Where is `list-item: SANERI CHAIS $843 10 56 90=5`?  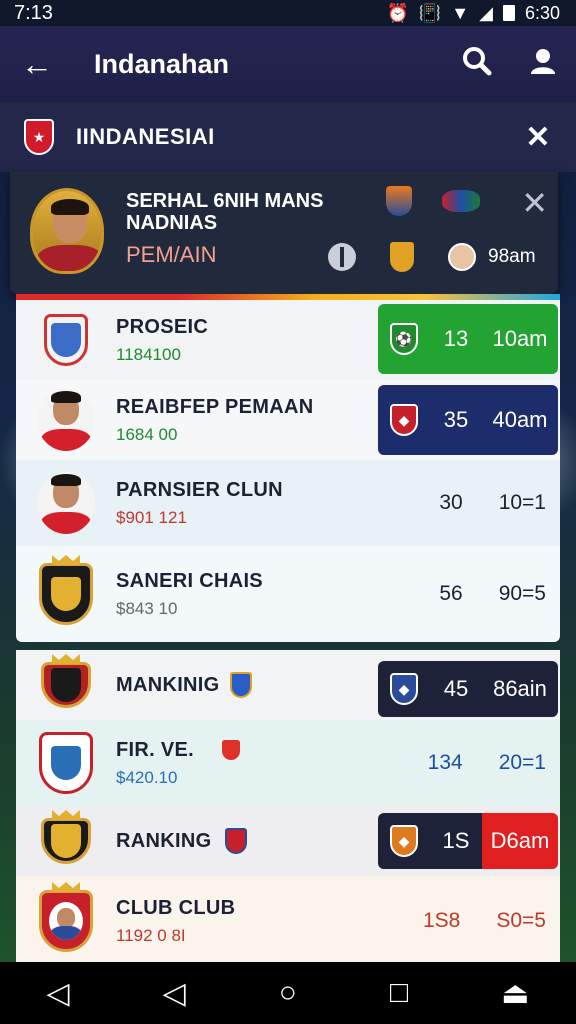
list-item: SANERI CHAIS $843 10 56 90=5 is located at coordinates (288, 594).